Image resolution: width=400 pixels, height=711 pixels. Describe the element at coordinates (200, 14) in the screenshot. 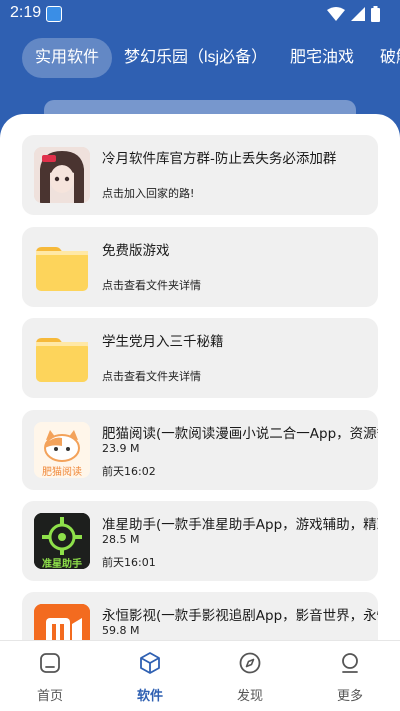

I see `status-bar: 2:19` at that location.